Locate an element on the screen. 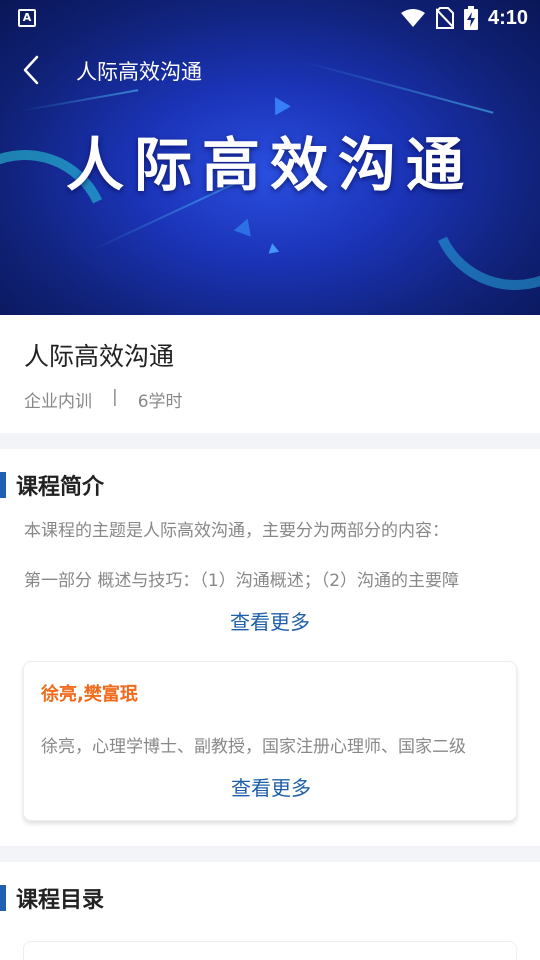  wifi-icon is located at coordinates (412, 18).